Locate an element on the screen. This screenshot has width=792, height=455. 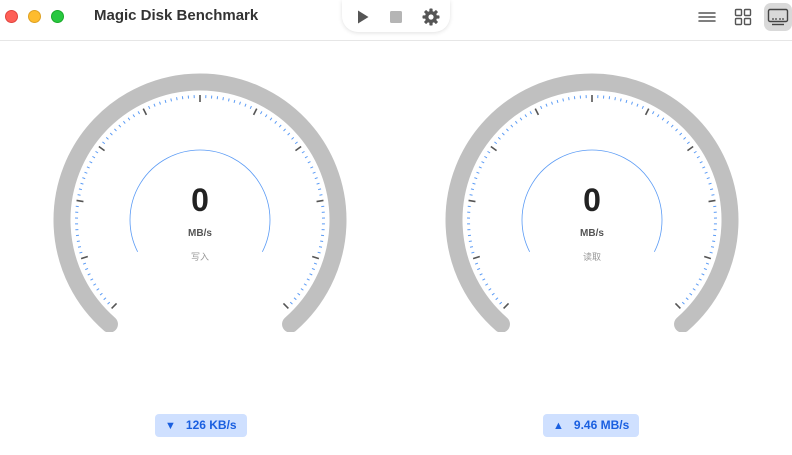
list-icon is located at coordinates (707, 17).